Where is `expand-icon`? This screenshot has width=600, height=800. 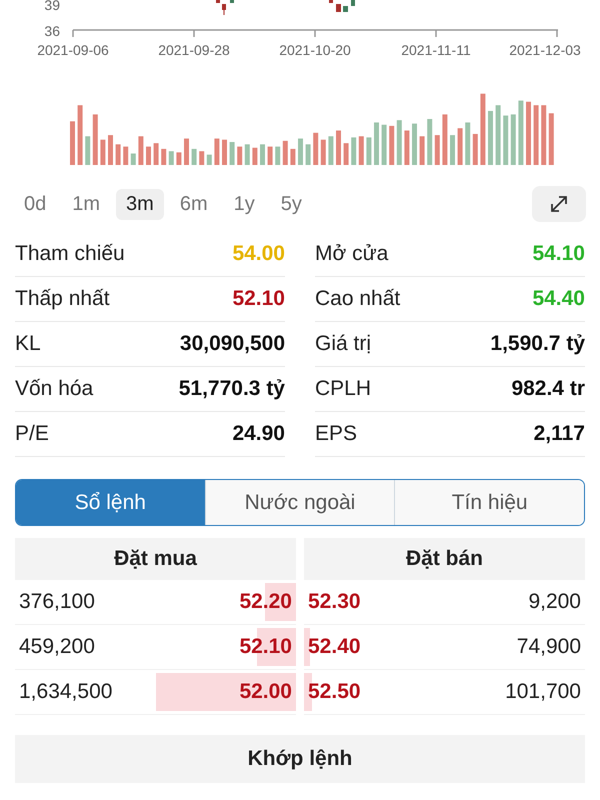
expand-icon is located at coordinates (559, 204).